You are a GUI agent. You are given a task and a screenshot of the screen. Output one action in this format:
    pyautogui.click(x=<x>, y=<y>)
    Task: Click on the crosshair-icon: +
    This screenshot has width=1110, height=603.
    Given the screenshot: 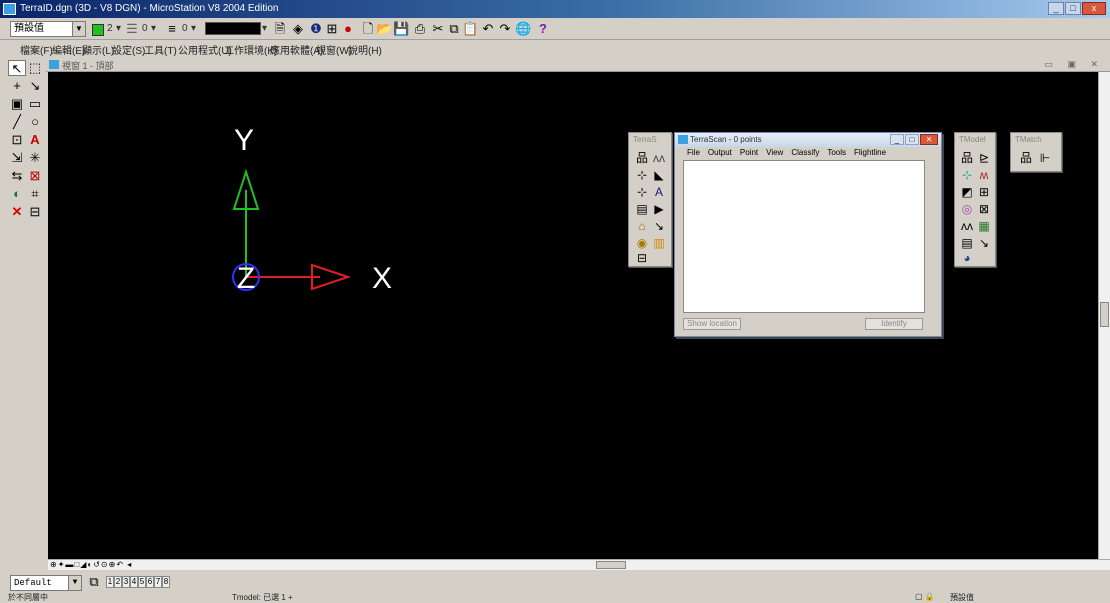 What is the action you would take?
    pyautogui.click(x=17, y=86)
    